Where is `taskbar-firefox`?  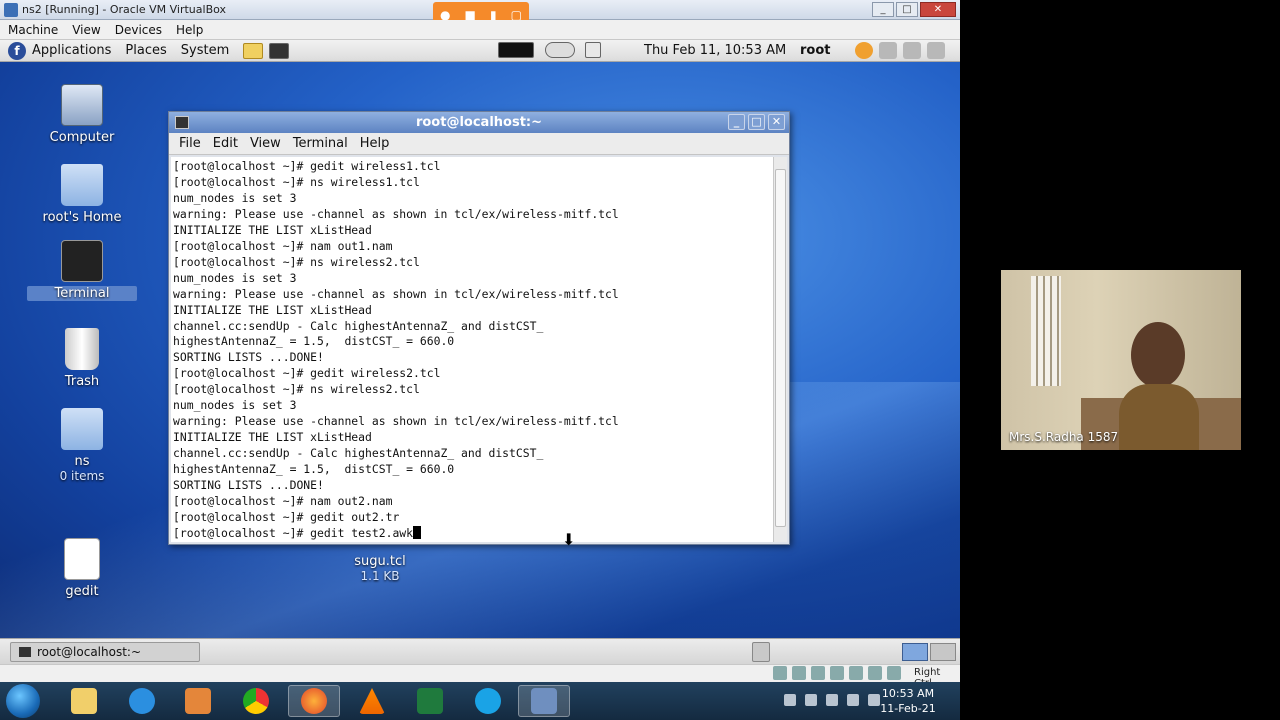 taskbar-firefox is located at coordinates (314, 701).